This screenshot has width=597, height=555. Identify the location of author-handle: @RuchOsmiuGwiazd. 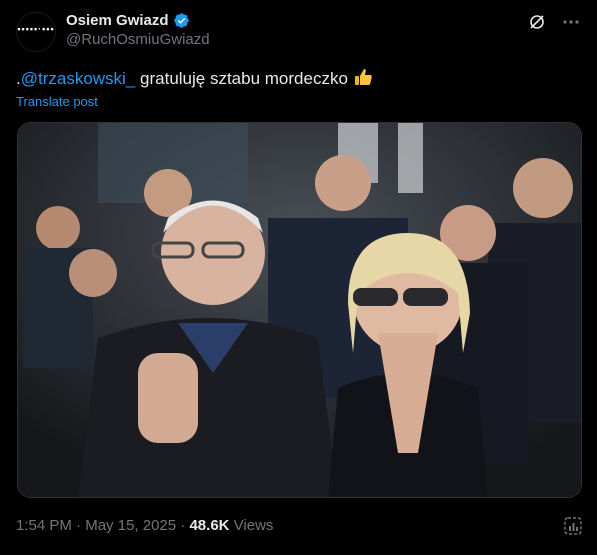
(138, 39).